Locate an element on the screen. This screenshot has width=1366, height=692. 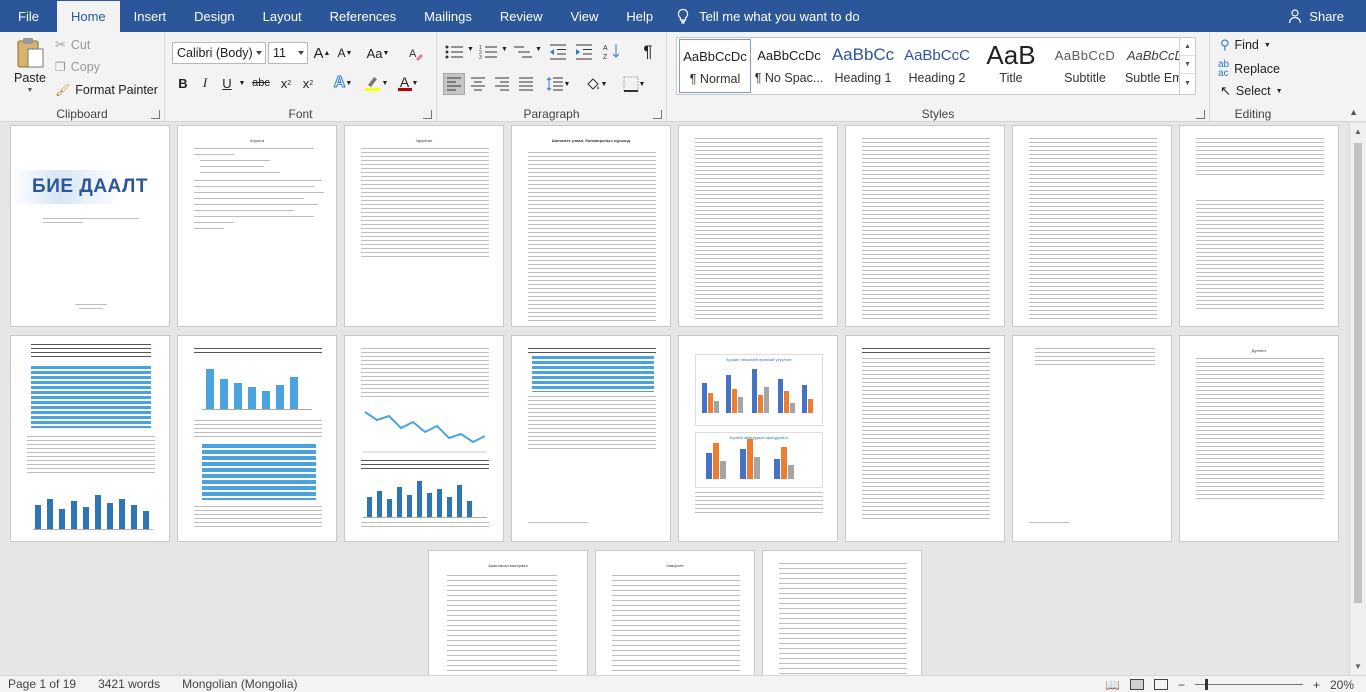
copy-button: ❐ Copy is located at coordinates (77, 67).